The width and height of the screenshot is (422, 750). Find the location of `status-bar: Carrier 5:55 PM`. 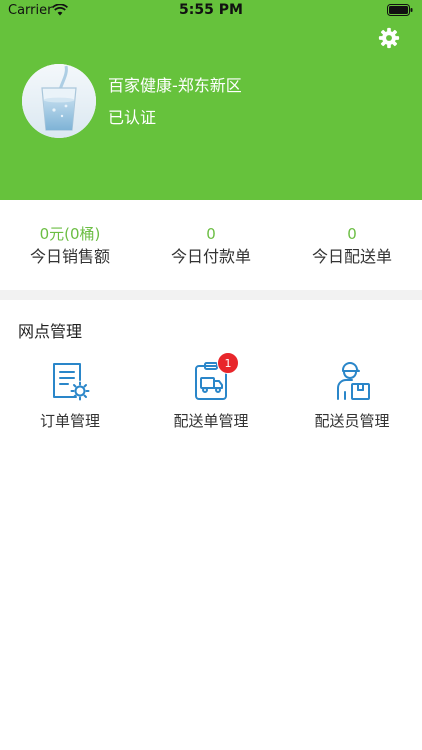

status-bar: Carrier 5:55 PM is located at coordinates (211, 12).